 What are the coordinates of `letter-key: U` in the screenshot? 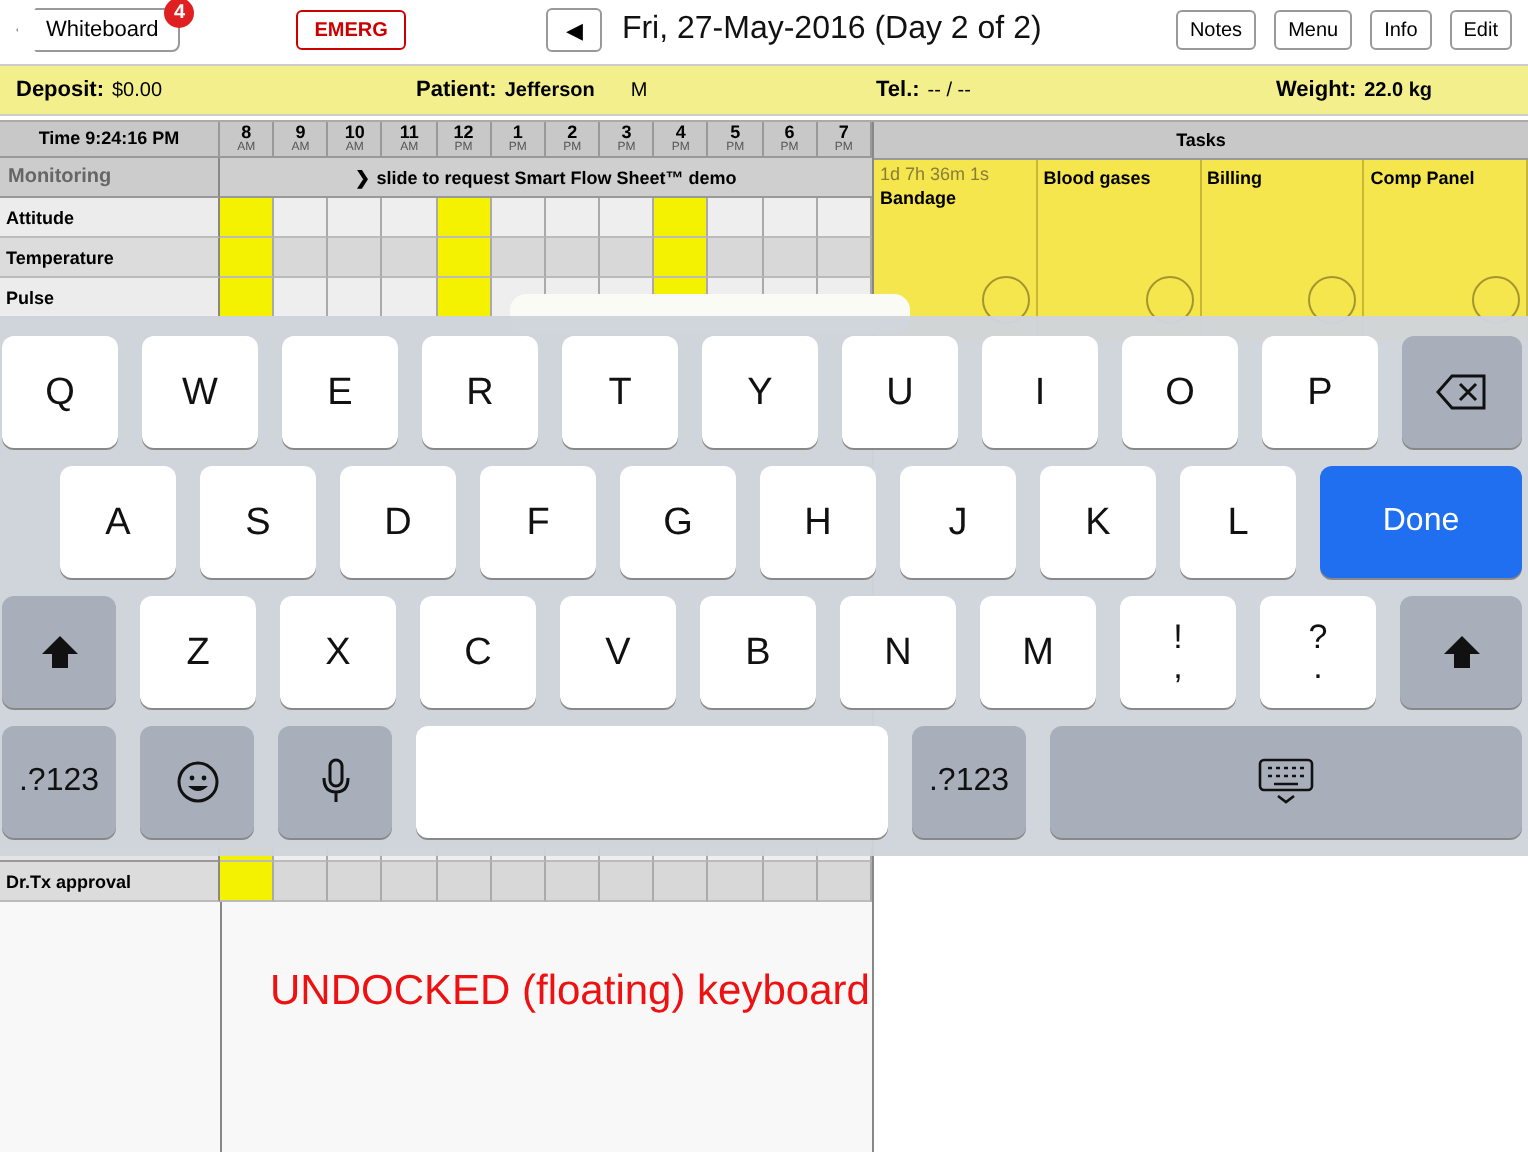 It's located at (900, 392).